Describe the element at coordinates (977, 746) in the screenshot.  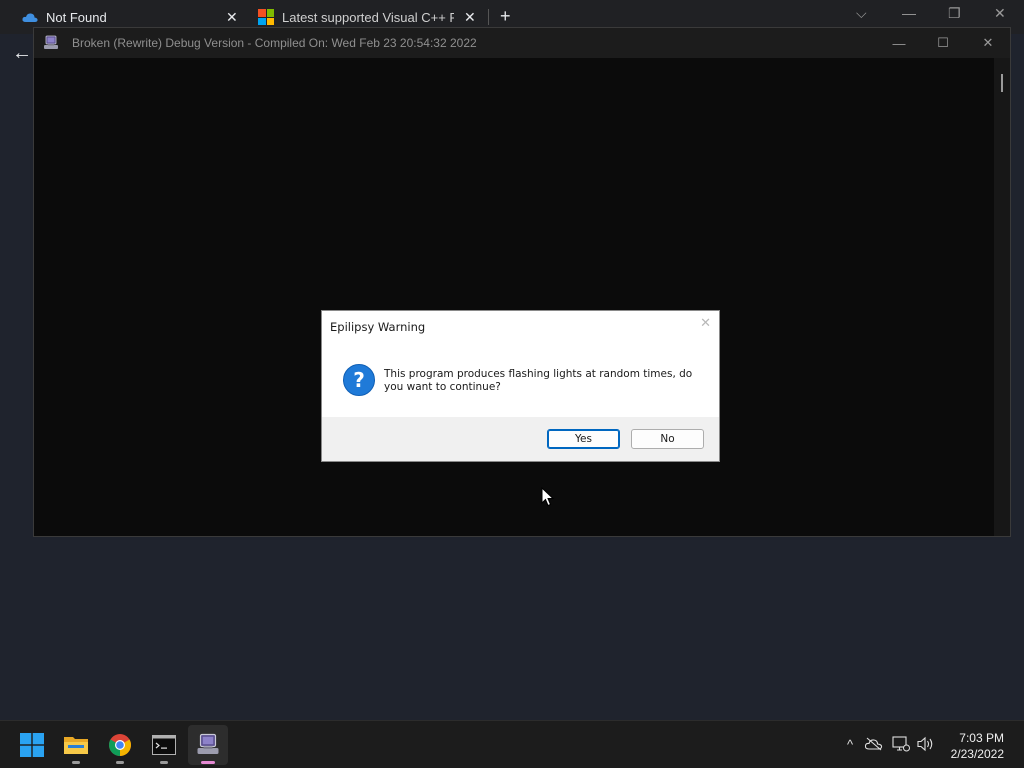
I see `taskbar-clock: 7:03 PM 2/23/2022` at that location.